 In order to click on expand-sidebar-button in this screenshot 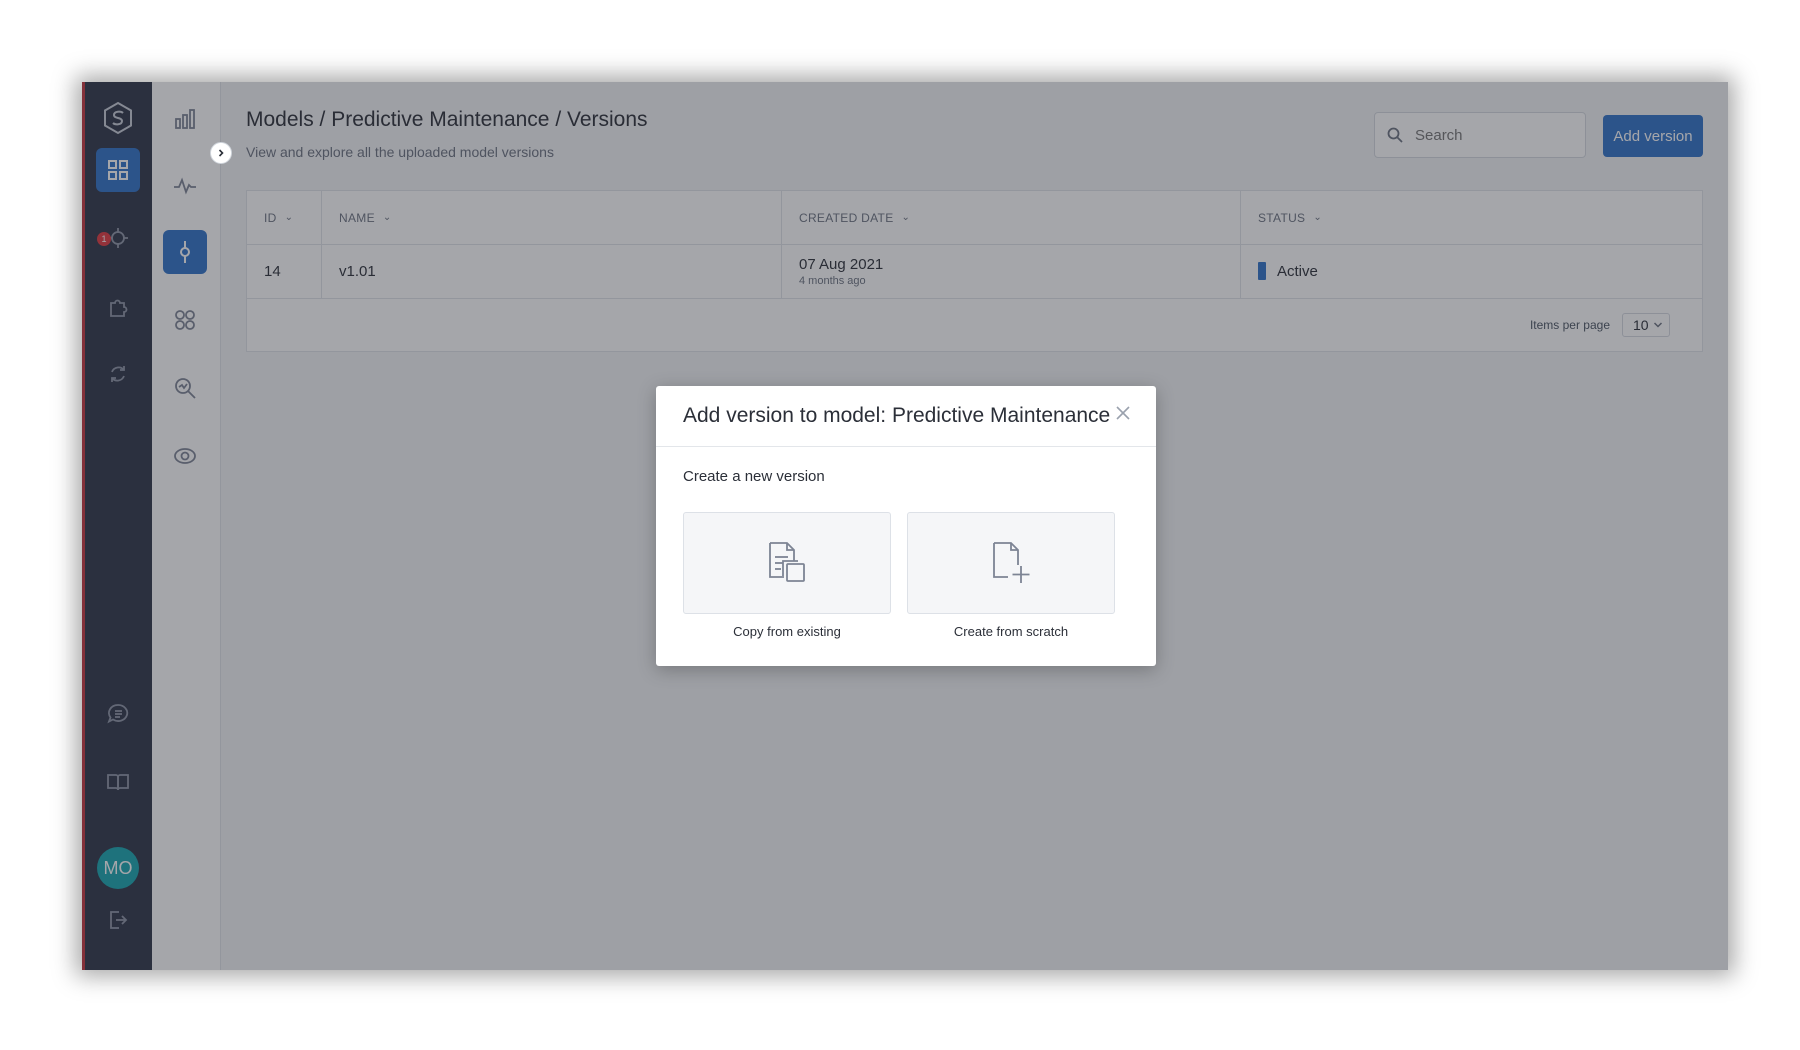, I will do `click(221, 153)`.